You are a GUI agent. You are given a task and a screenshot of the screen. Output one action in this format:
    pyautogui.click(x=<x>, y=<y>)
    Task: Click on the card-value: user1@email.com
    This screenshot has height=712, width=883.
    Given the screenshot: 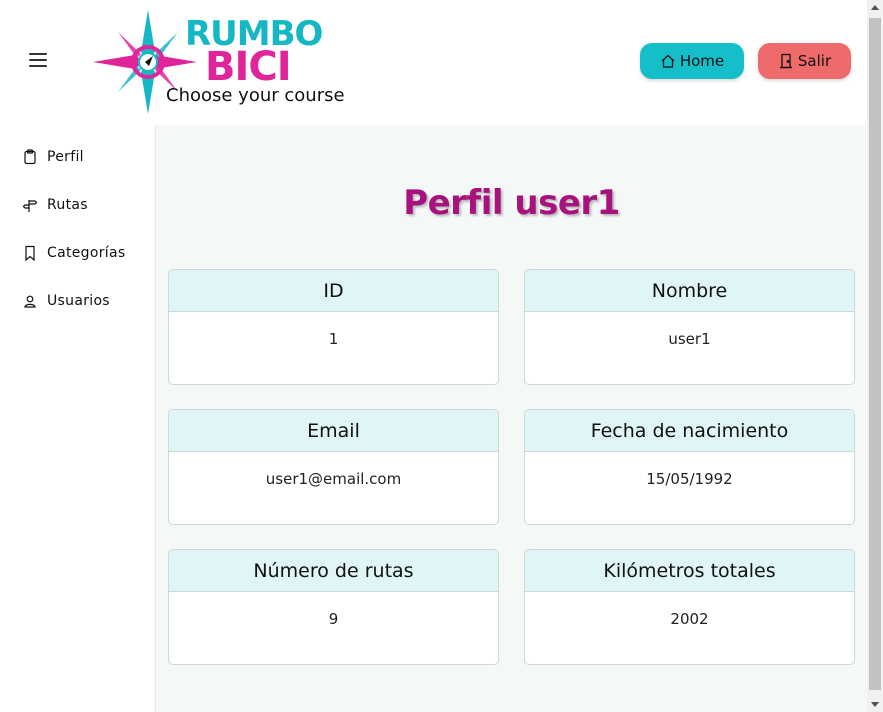 What is the action you would take?
    pyautogui.click(x=333, y=479)
    